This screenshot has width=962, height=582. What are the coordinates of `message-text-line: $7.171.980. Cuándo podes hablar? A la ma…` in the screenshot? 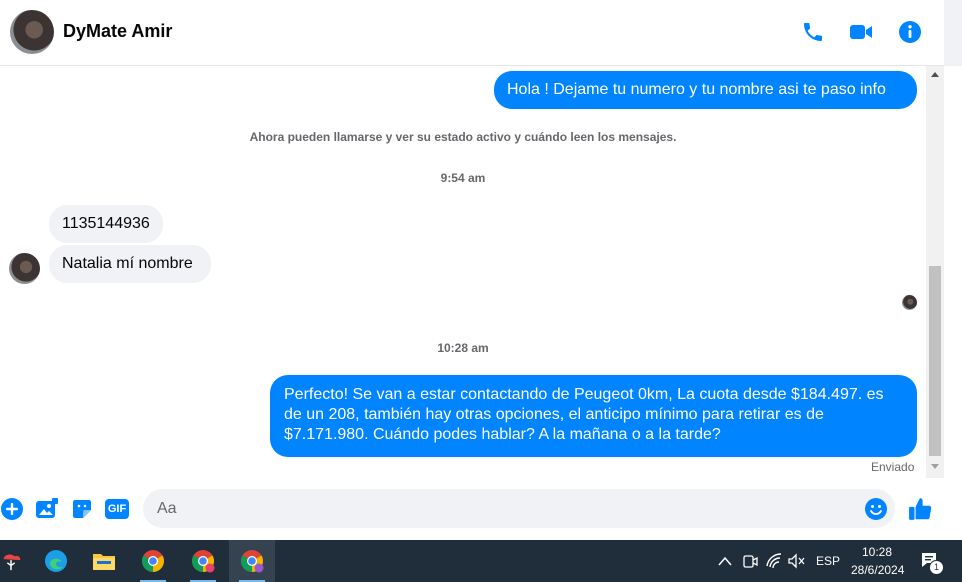 It's located at (502, 434).